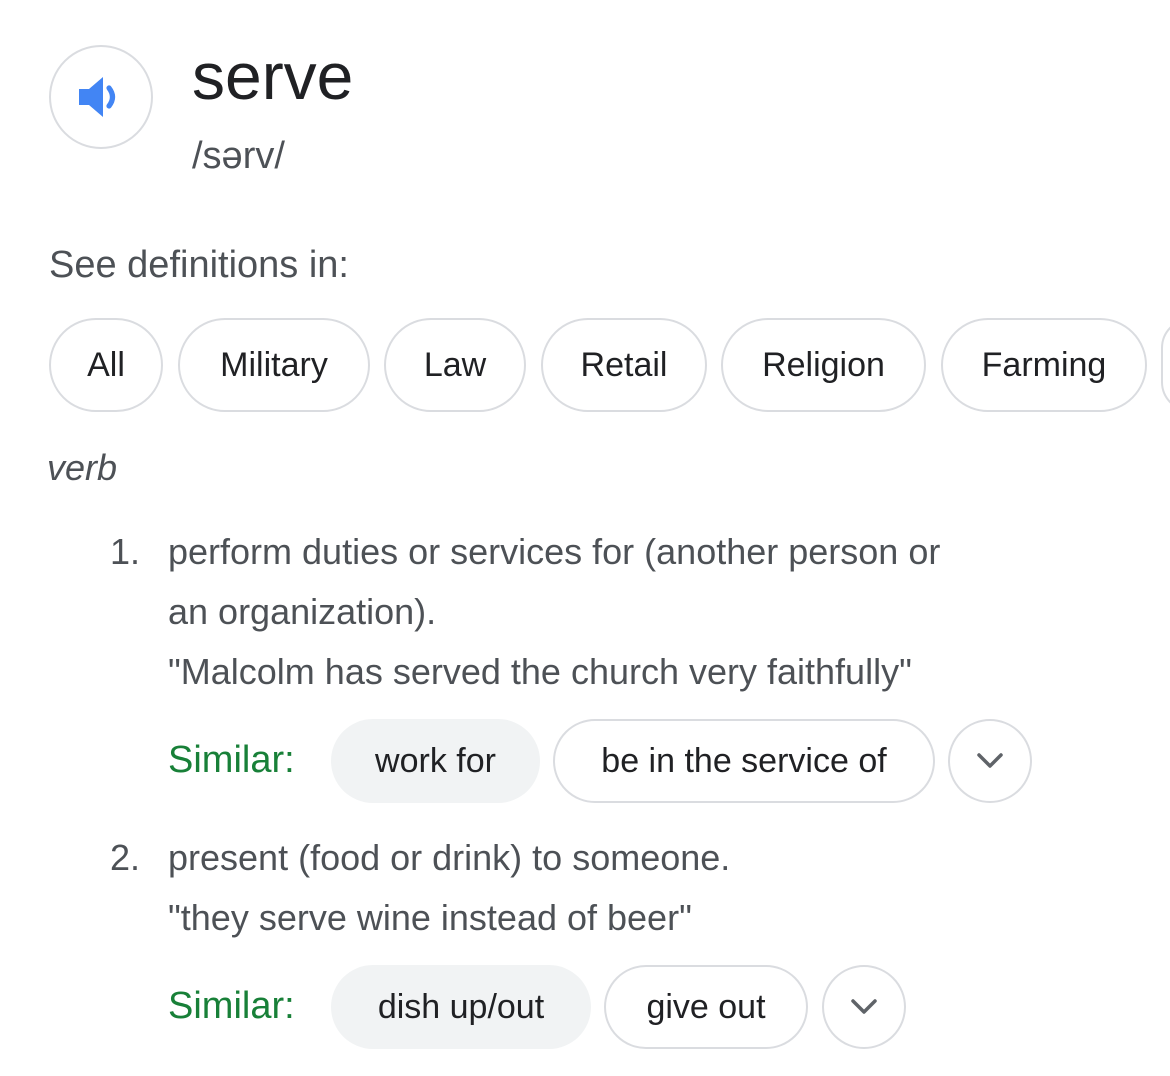  Describe the element at coordinates (449, 857) in the screenshot. I see `sense-definition: present (food or drink) to someone.` at that location.